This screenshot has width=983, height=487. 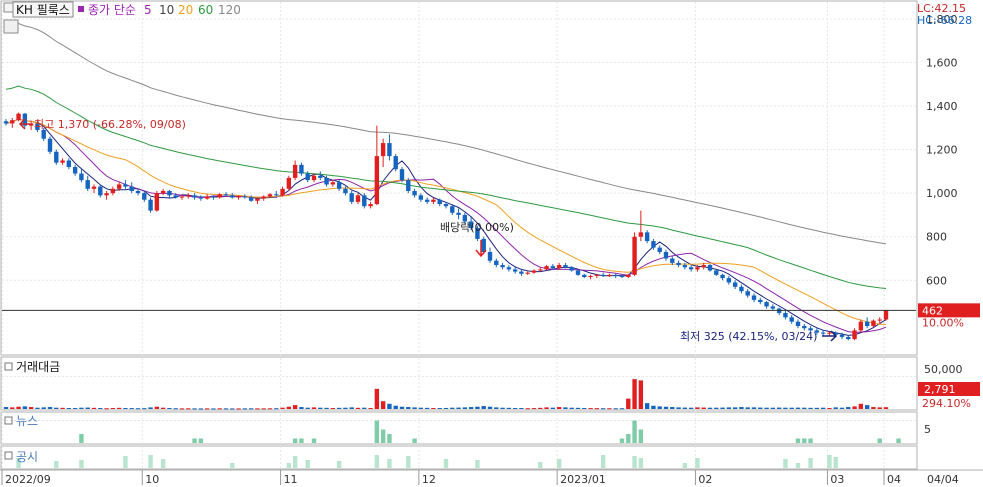 What do you see at coordinates (927, 429) in the screenshot?
I see `news-y-tick: 5` at bounding box center [927, 429].